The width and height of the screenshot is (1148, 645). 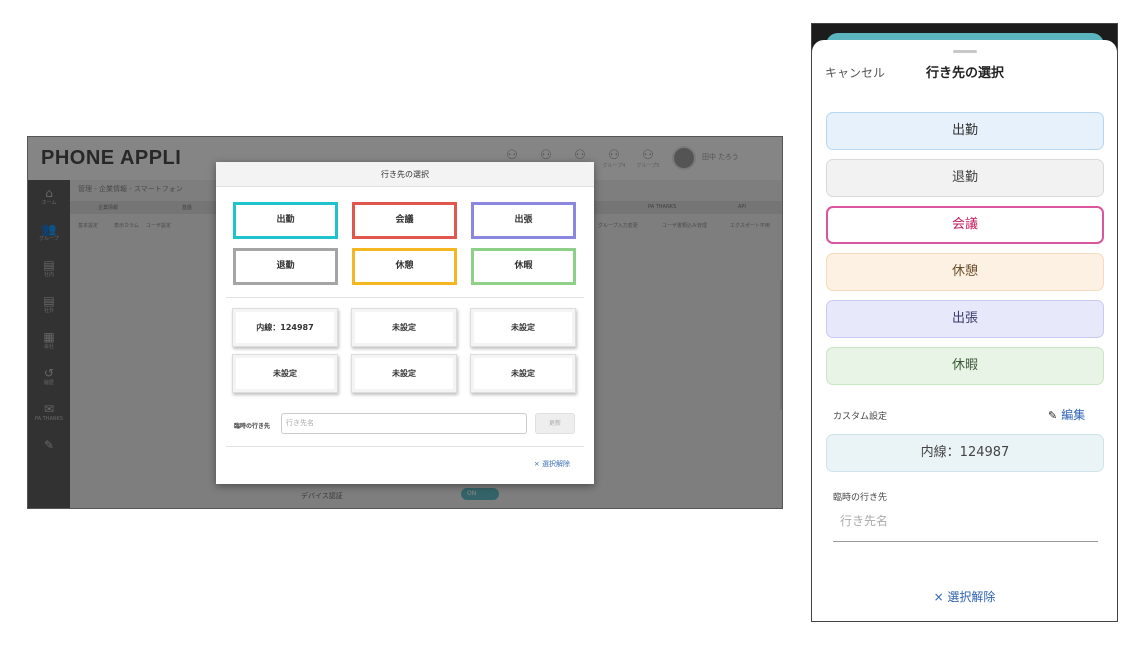 I want to click on status-button: 休憩, so click(x=404, y=266).